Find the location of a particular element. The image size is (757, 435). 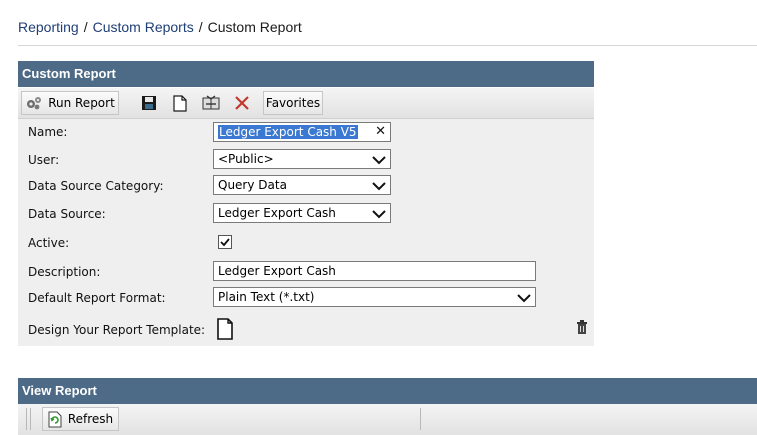

data-source-category-label: Data Source Category: is located at coordinates (96, 186).